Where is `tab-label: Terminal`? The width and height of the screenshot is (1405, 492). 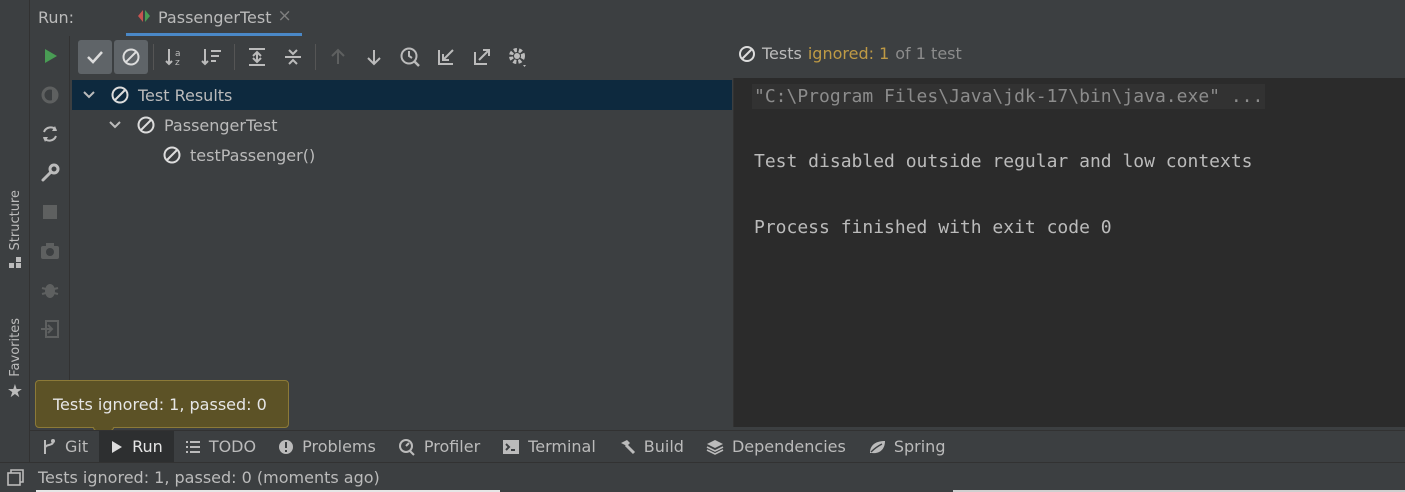 tab-label: Terminal is located at coordinates (562, 446).